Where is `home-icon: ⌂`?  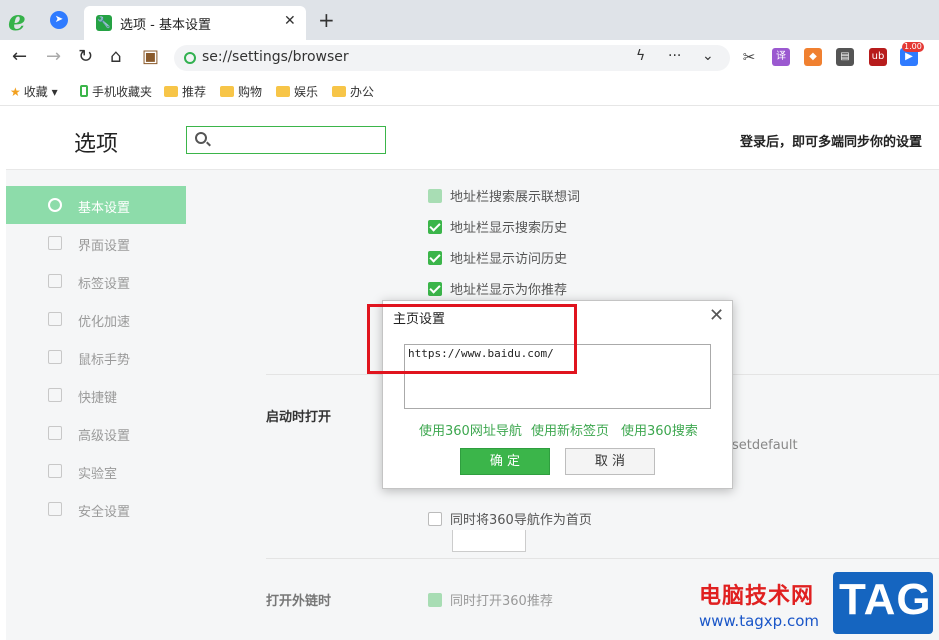
home-icon: ⌂ is located at coordinates (115, 57).